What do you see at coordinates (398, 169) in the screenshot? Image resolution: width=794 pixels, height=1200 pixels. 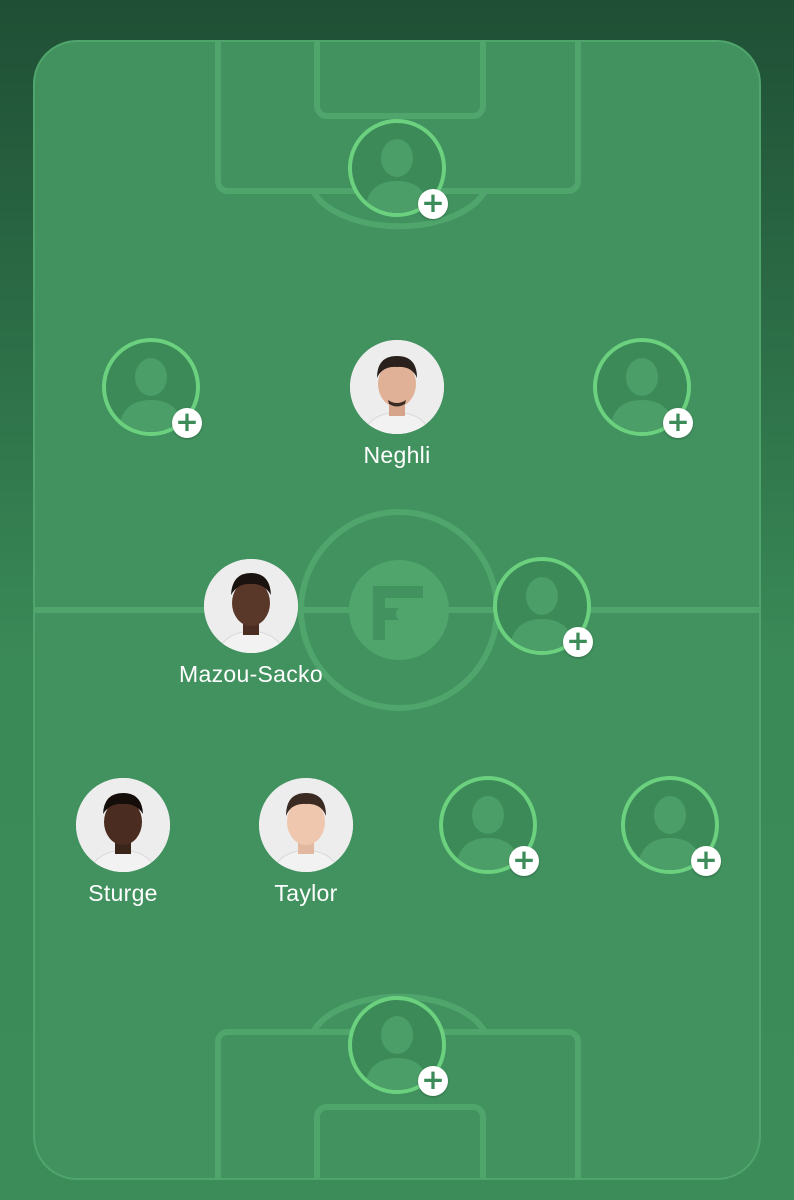 I see `lineup-slot-goalkeeper-top: +` at bounding box center [398, 169].